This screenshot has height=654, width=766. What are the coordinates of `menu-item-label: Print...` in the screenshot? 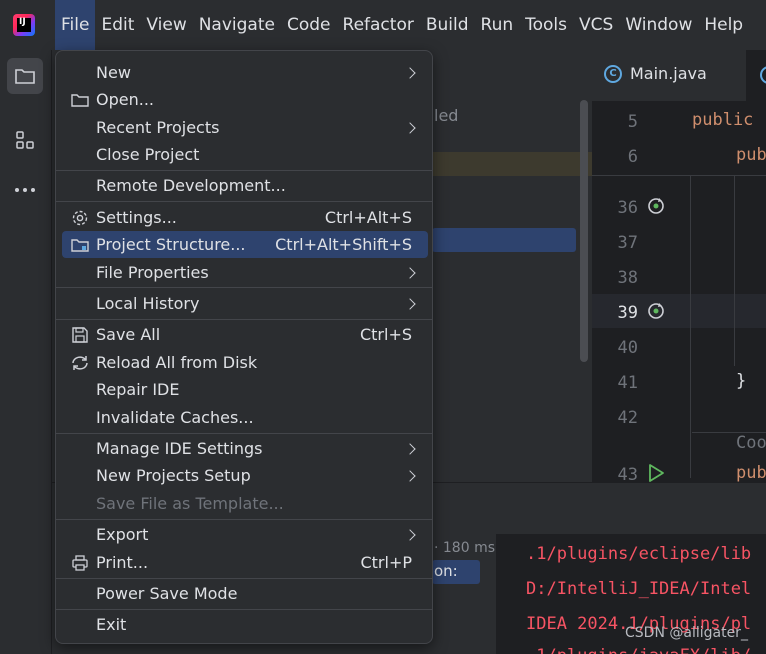 It's located at (122, 562).